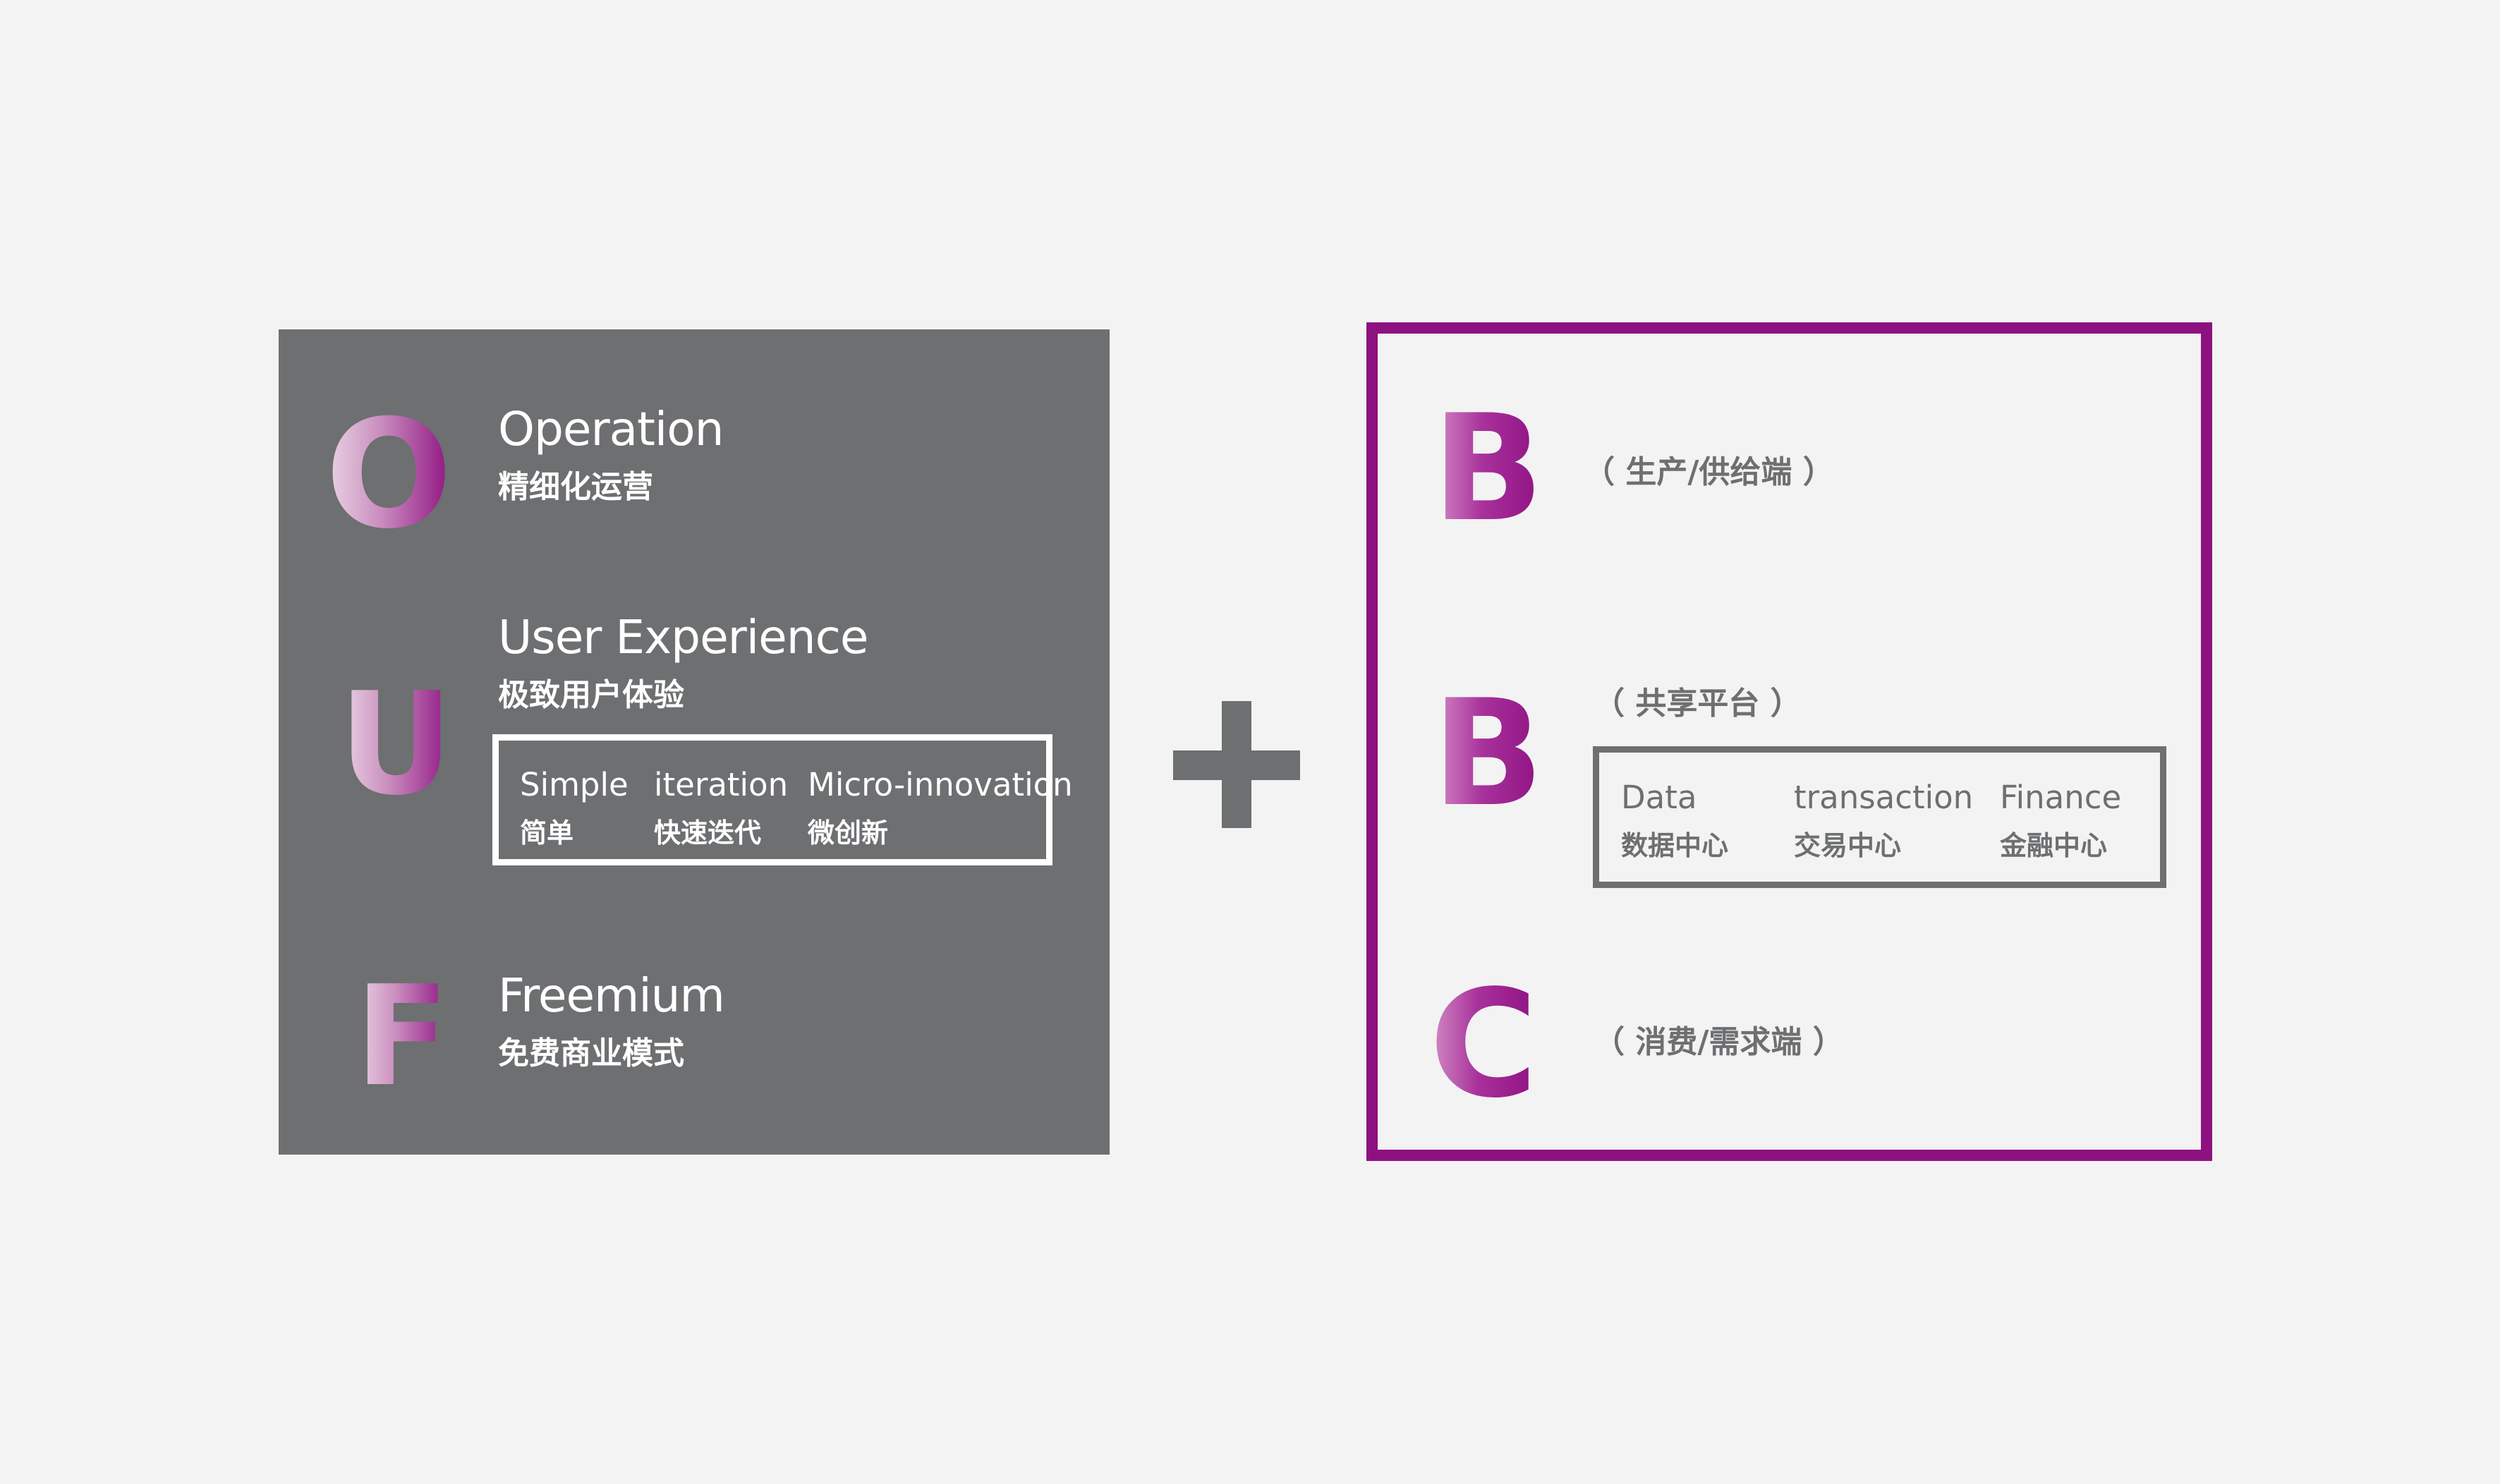 The image size is (2500, 1484). I want to click on platform-centers-box: Data 数据中心 transaction 交易中心 Finance 金融中心, so click(1879, 817).